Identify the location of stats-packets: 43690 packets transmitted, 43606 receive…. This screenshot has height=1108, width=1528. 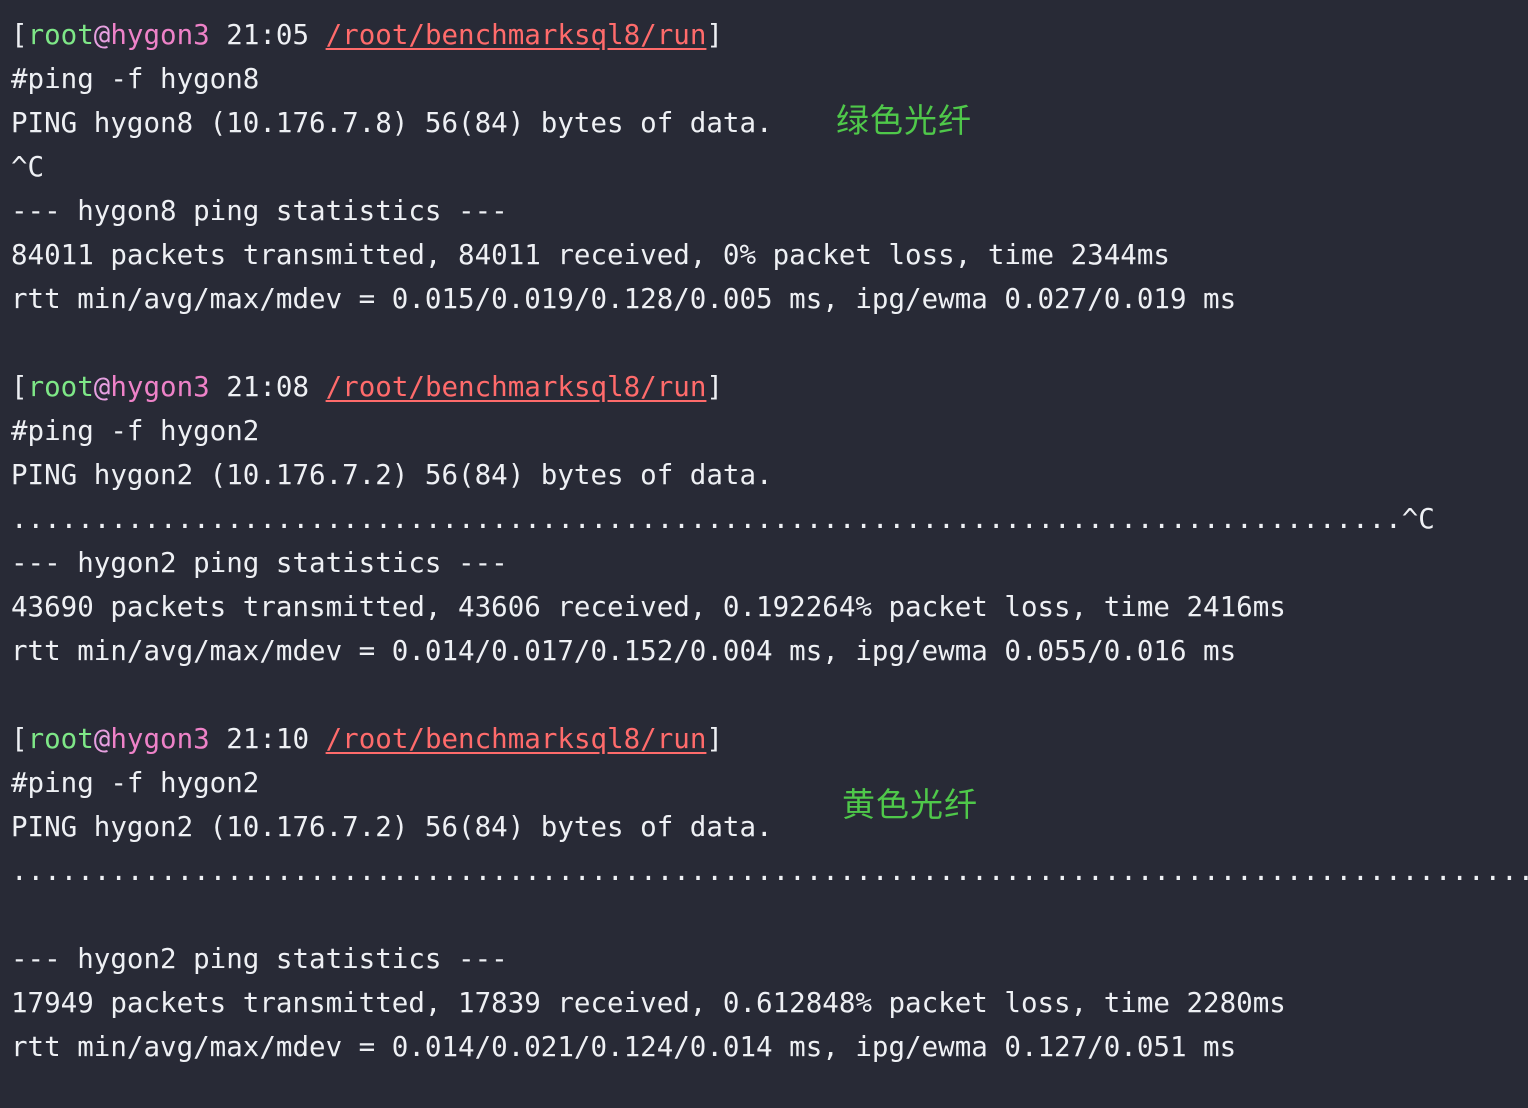
(648, 607).